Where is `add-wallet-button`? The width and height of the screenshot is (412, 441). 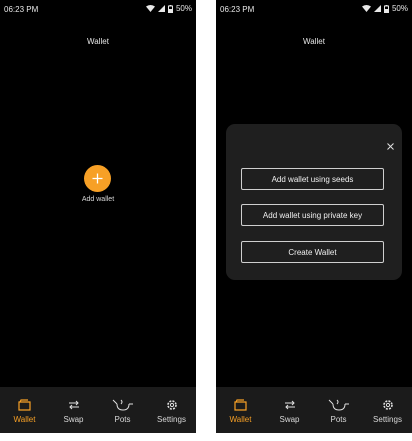 add-wallet-button is located at coordinates (97, 178).